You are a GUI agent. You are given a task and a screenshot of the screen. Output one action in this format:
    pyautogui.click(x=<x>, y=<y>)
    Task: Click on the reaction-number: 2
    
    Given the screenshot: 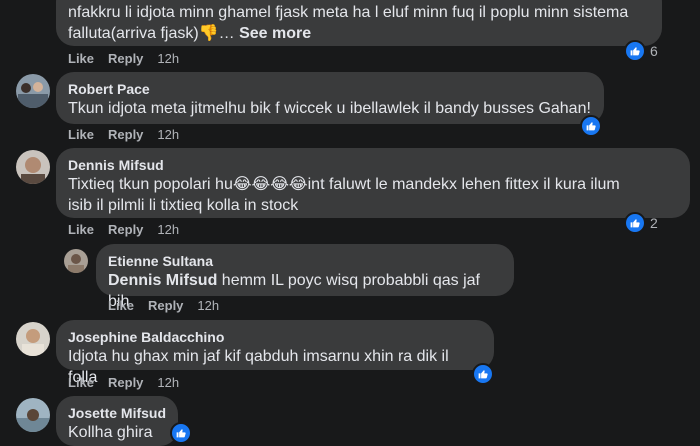 What is the action you would take?
    pyautogui.click(x=654, y=223)
    